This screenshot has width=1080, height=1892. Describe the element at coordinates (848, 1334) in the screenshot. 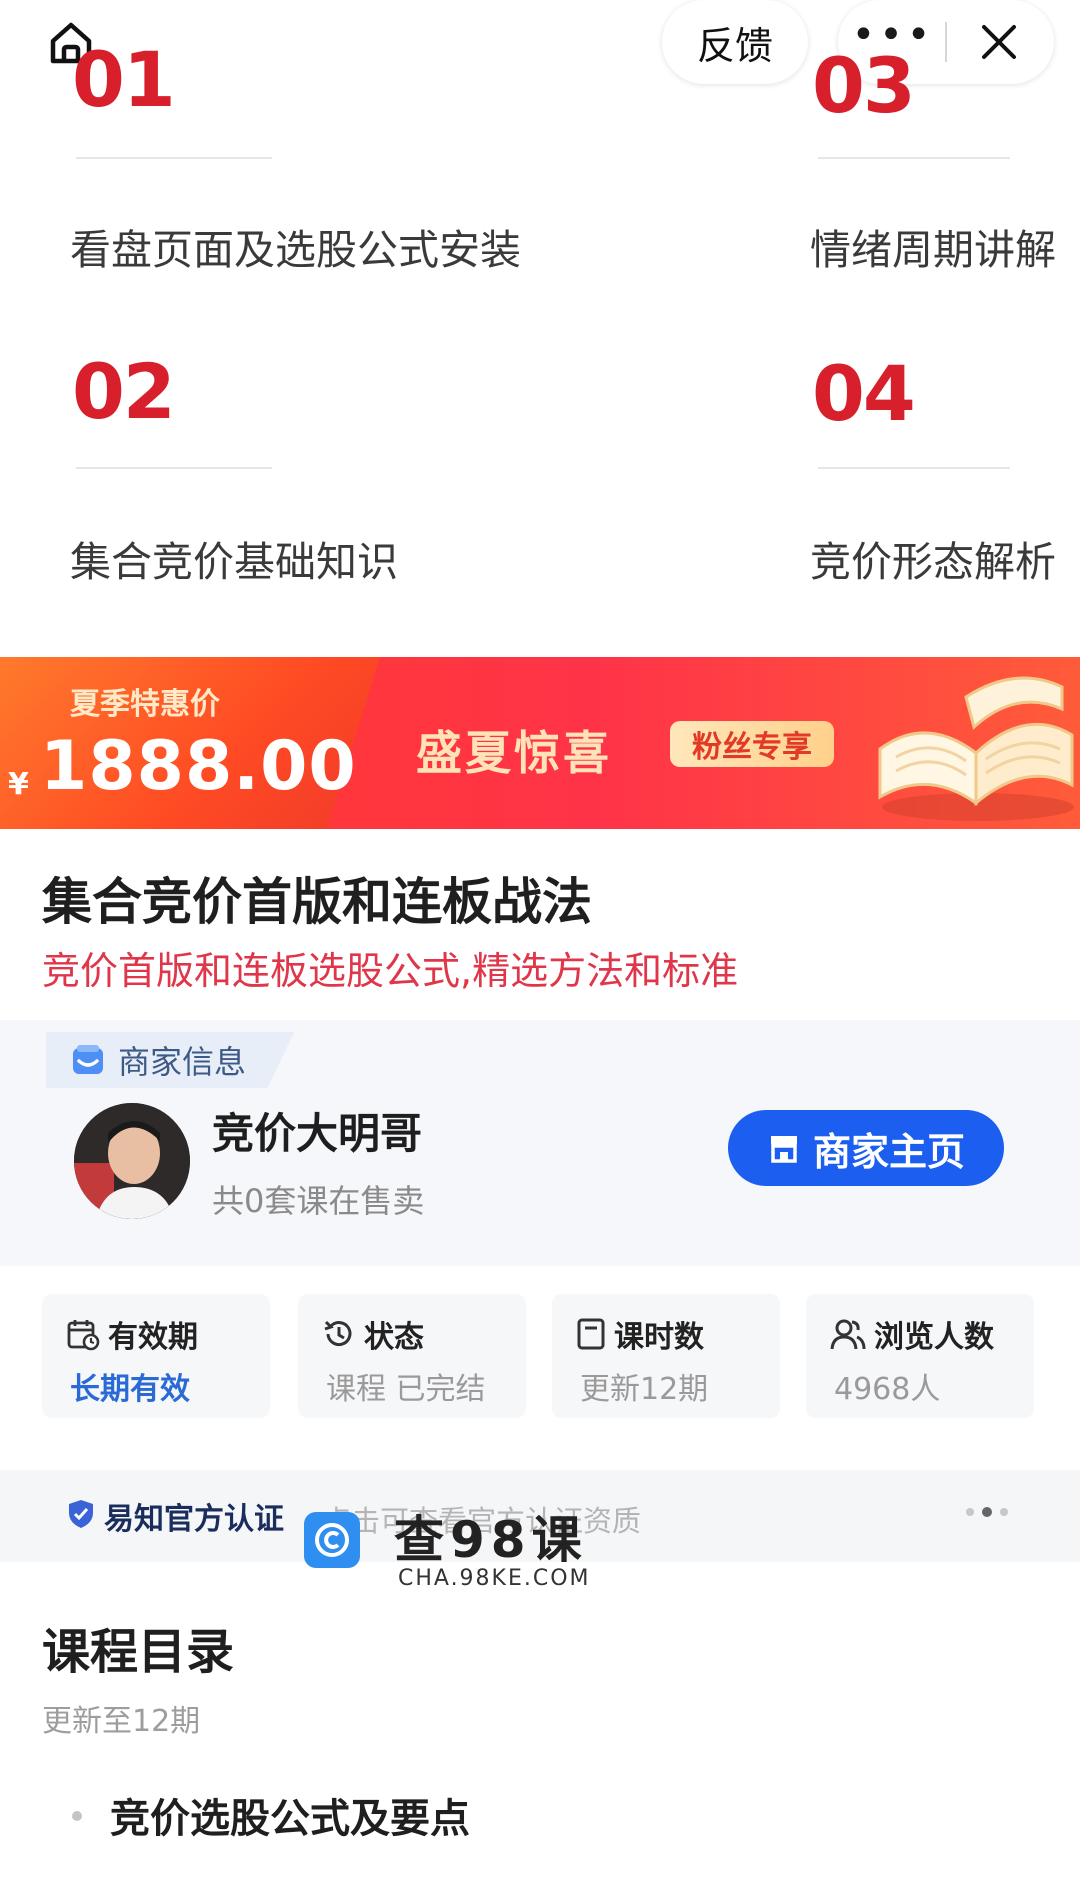

I see `users-icon` at that location.